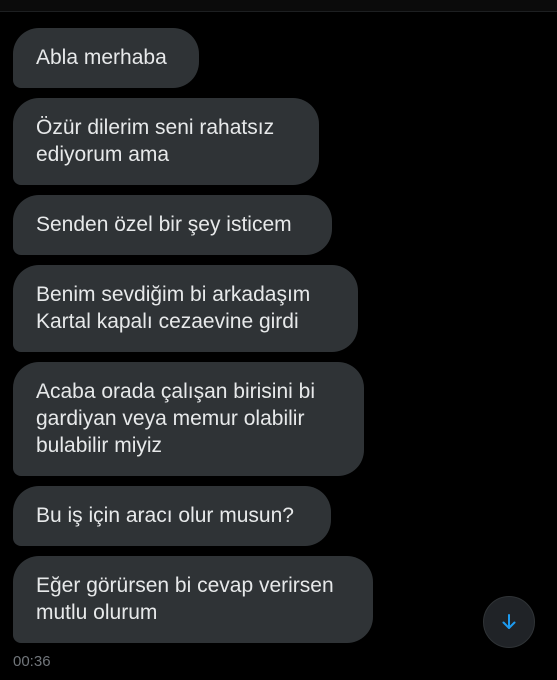 The image size is (557, 680). Describe the element at coordinates (172, 516) in the screenshot. I see `message-bubble: Bu iş için aracı olur musun?` at that location.